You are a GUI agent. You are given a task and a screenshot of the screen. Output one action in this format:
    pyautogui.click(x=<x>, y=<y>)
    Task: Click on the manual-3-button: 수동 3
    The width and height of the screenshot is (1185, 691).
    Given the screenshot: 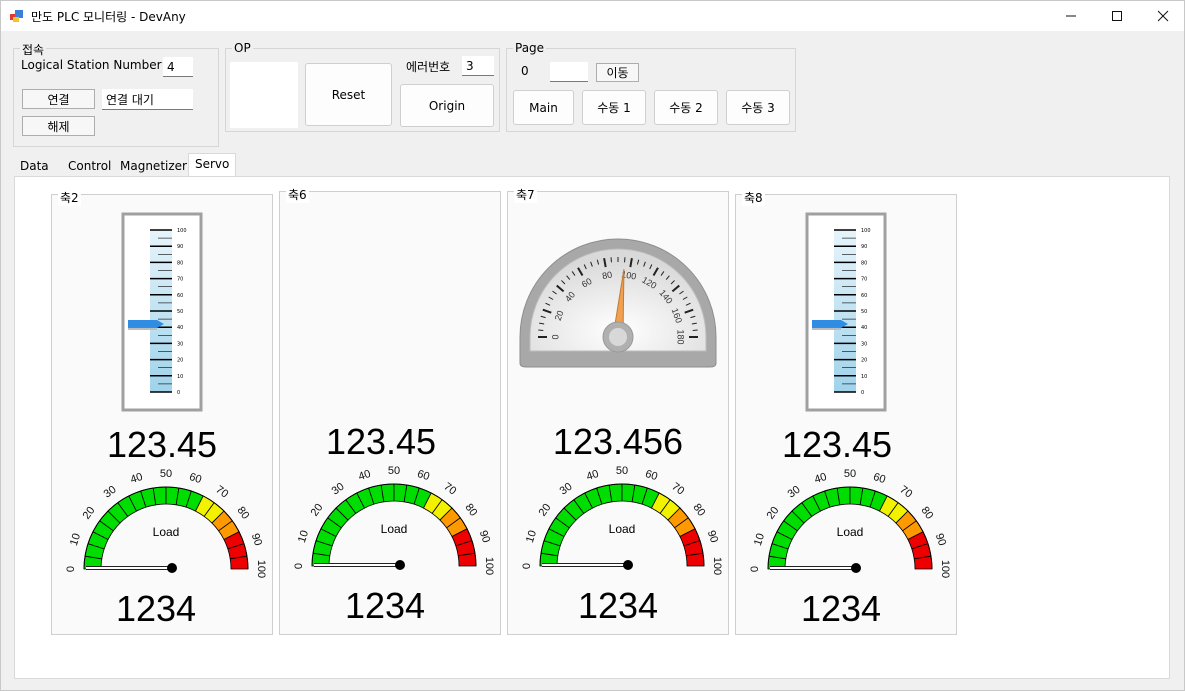 What is the action you would take?
    pyautogui.click(x=758, y=107)
    